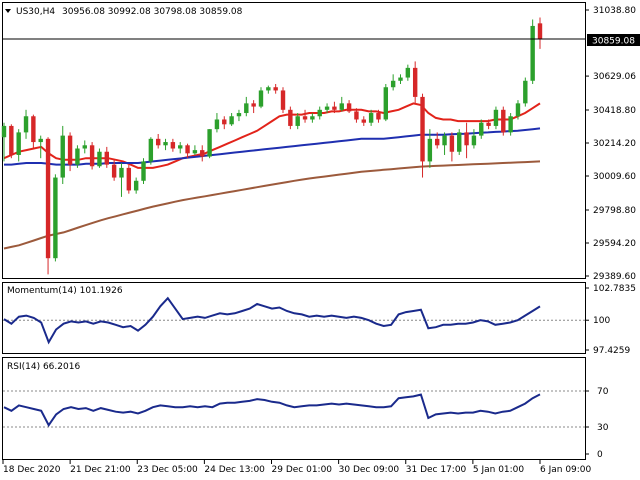  I want to click on x-tick-label: 29 Dec 01:00, so click(302, 470).